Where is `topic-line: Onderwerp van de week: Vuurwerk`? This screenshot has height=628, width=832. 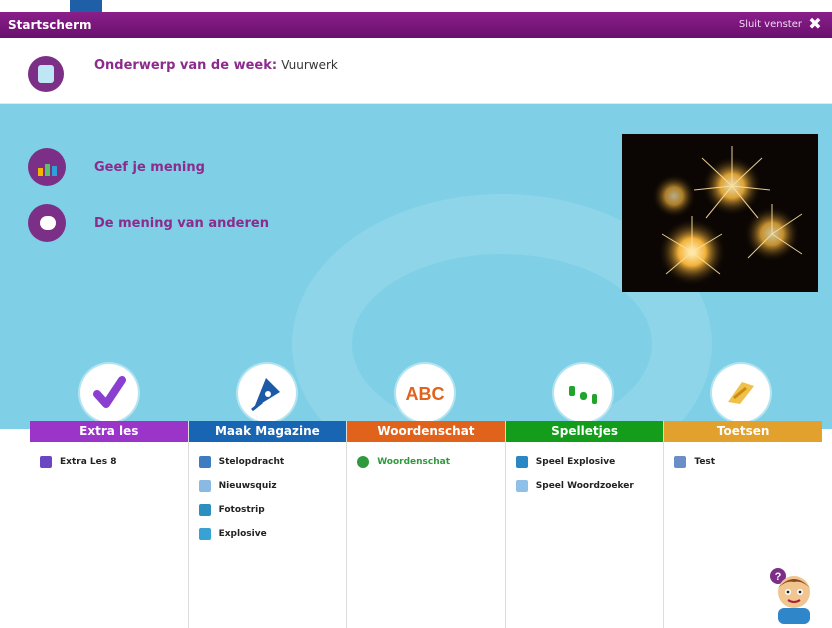 topic-line: Onderwerp van de week: Vuurwerk is located at coordinates (216, 65).